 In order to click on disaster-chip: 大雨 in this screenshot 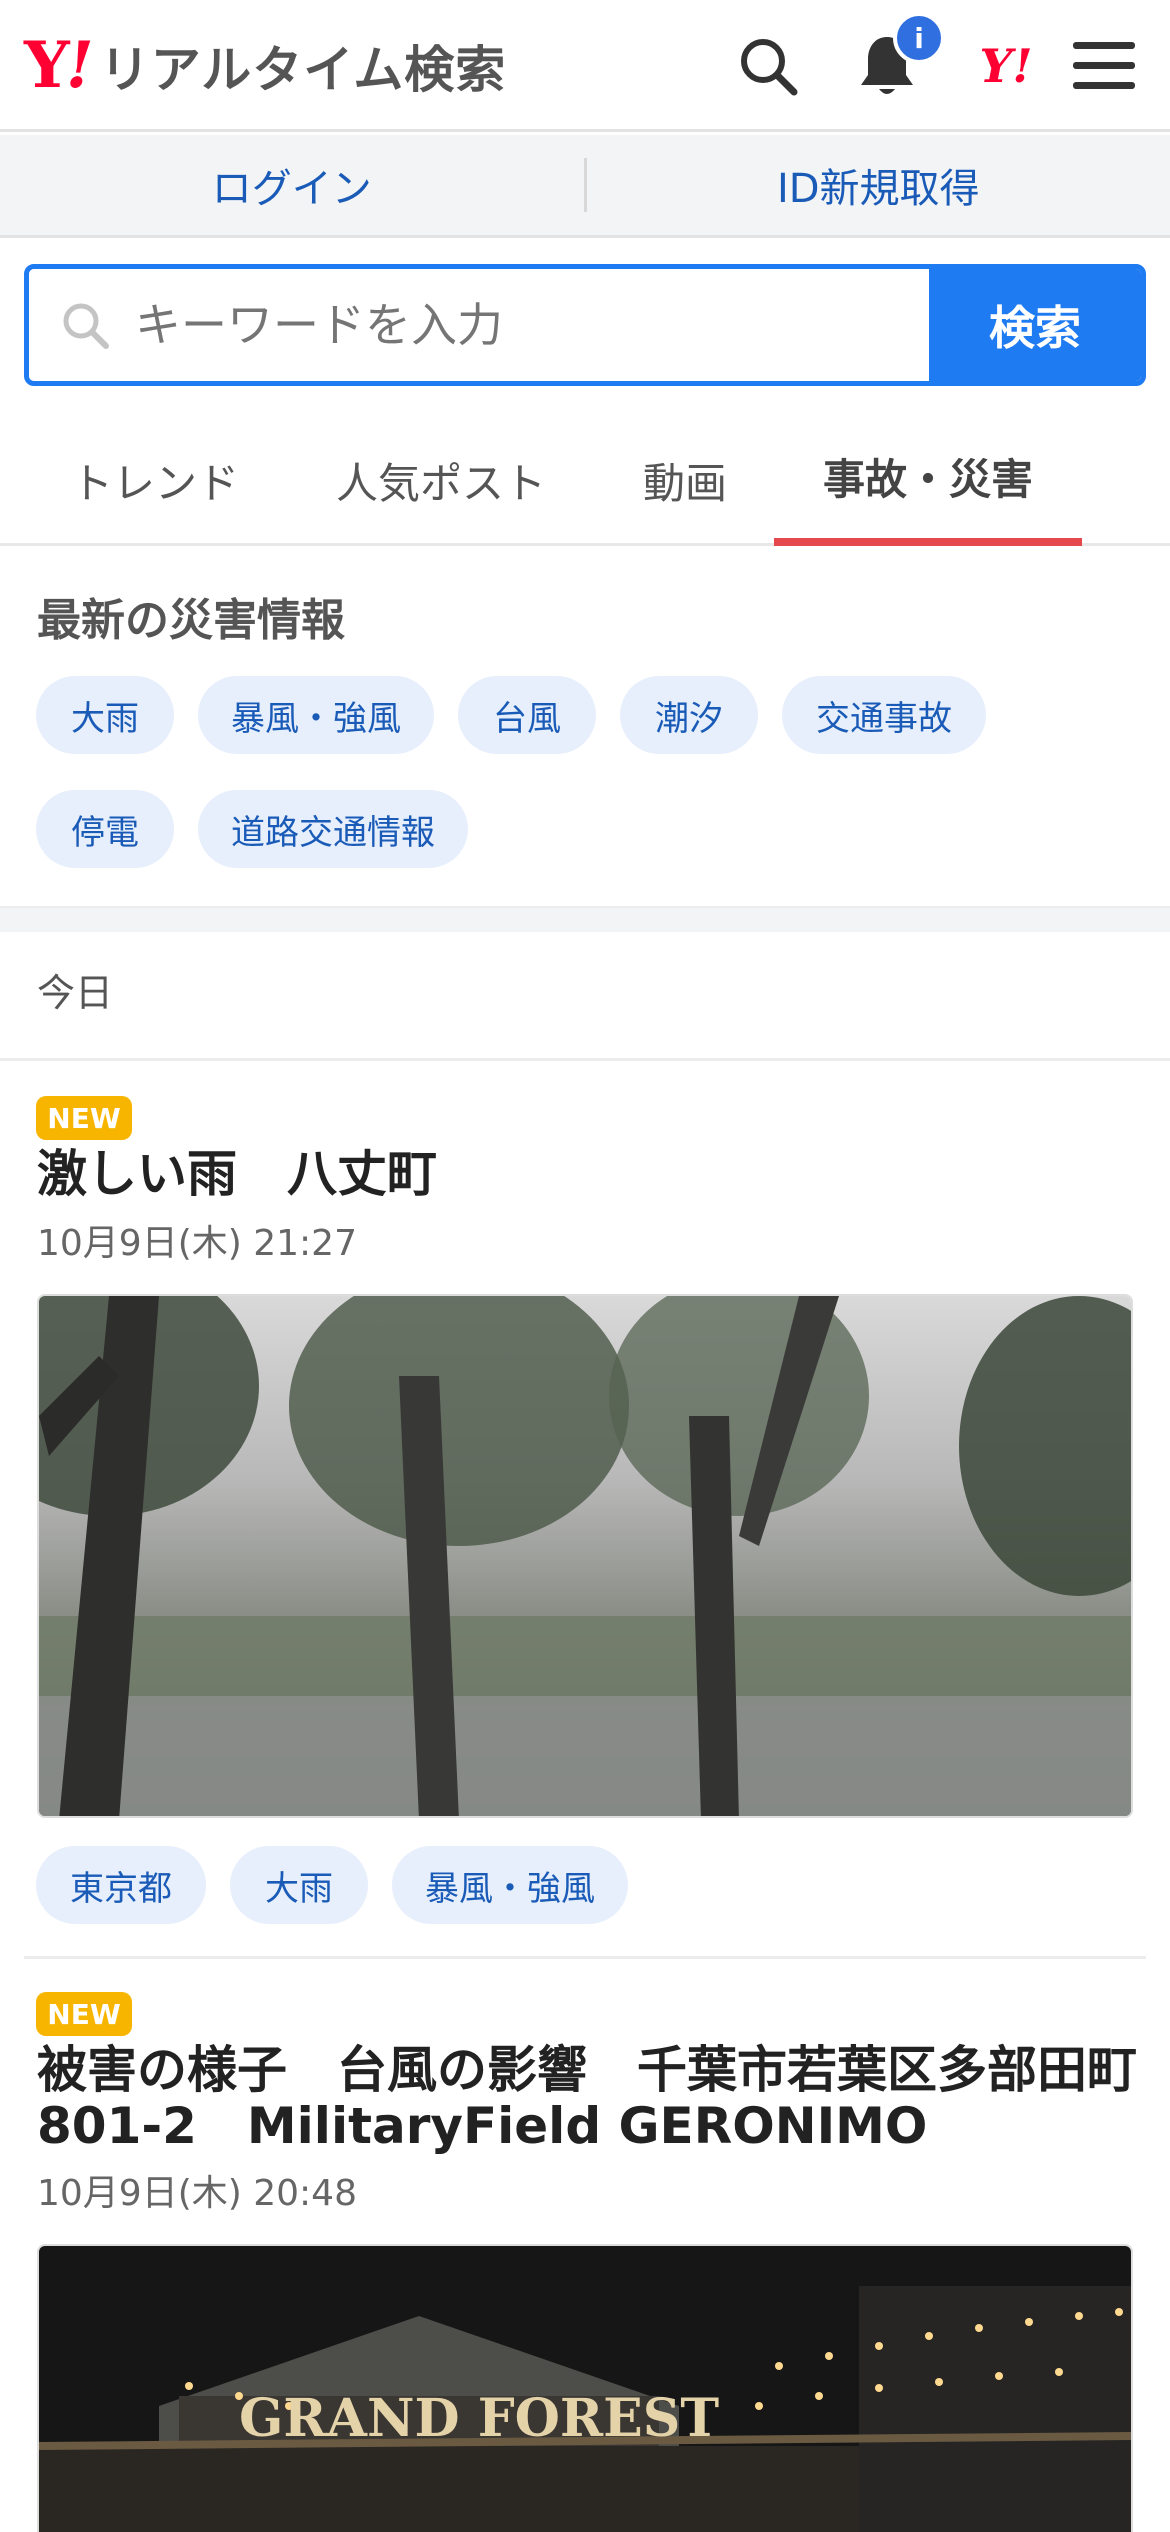, I will do `click(105, 715)`.